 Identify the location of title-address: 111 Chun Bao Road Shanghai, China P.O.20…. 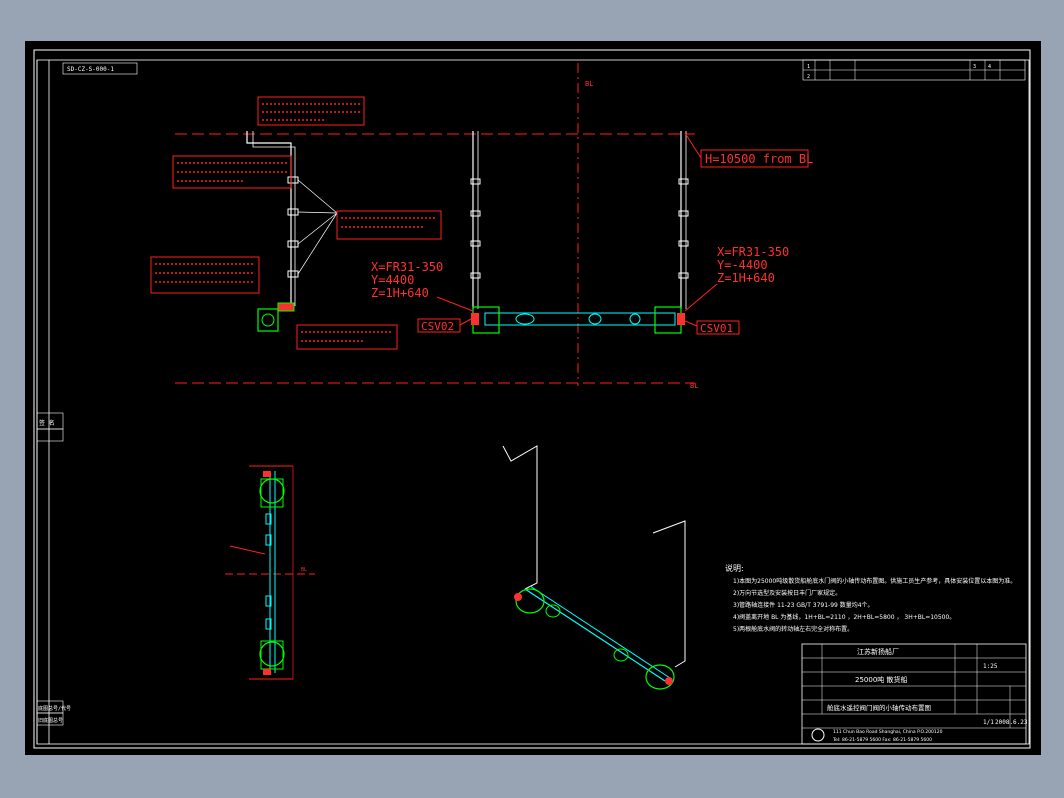
(888, 732).